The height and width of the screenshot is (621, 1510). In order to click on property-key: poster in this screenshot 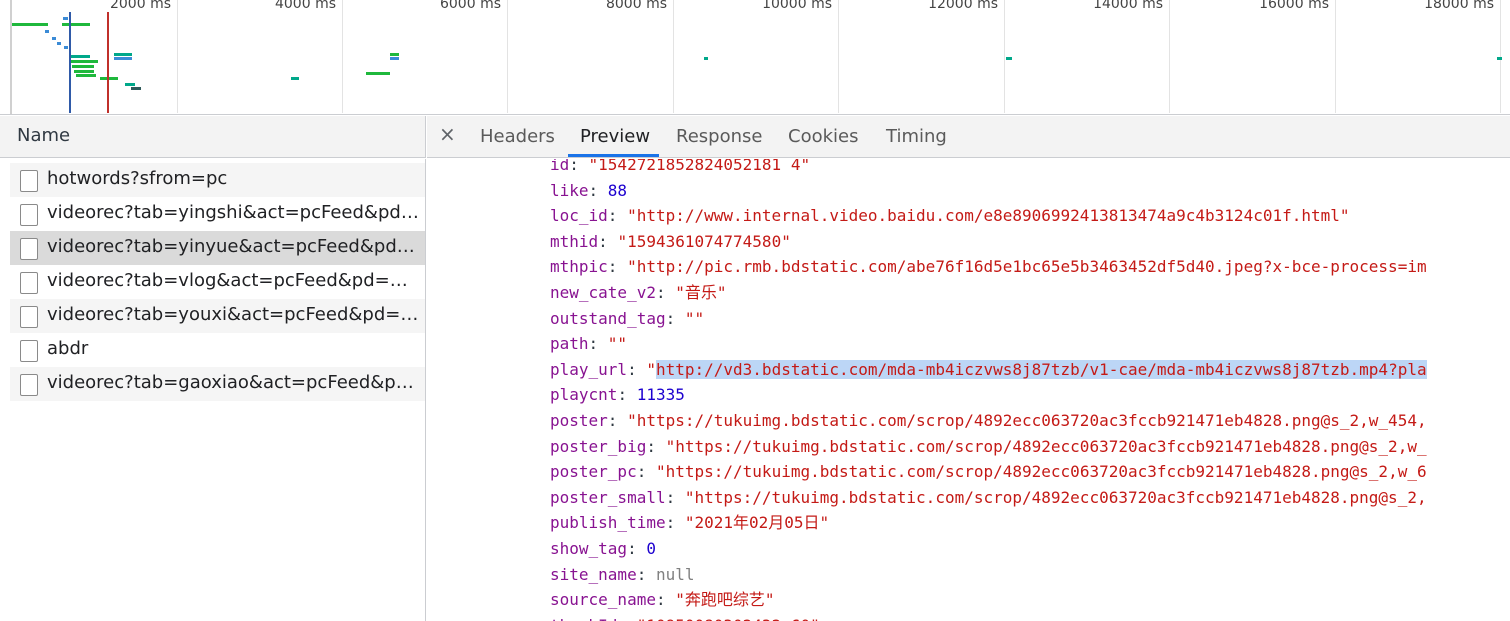, I will do `click(579, 420)`.